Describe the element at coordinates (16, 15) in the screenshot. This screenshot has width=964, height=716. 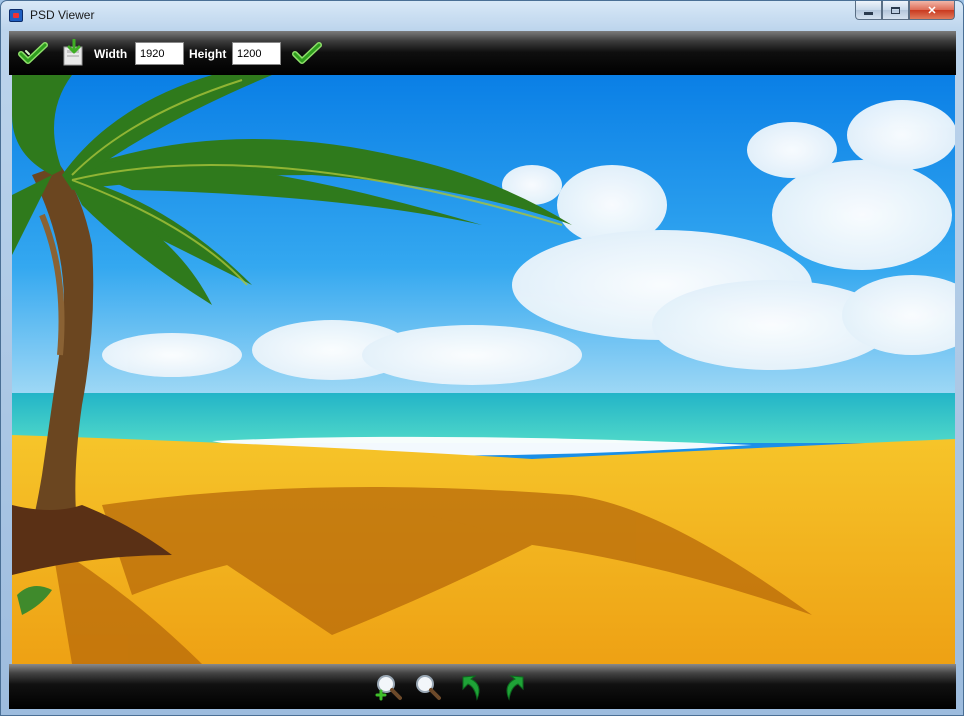
I see `app-icon` at that location.